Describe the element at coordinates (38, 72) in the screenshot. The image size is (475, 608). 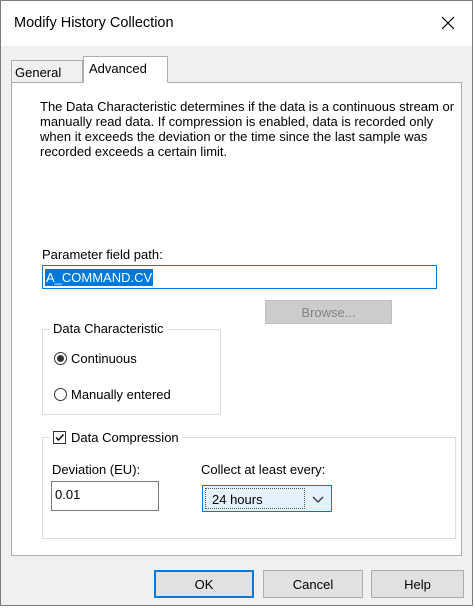
I see `tab-general-label: General` at that location.